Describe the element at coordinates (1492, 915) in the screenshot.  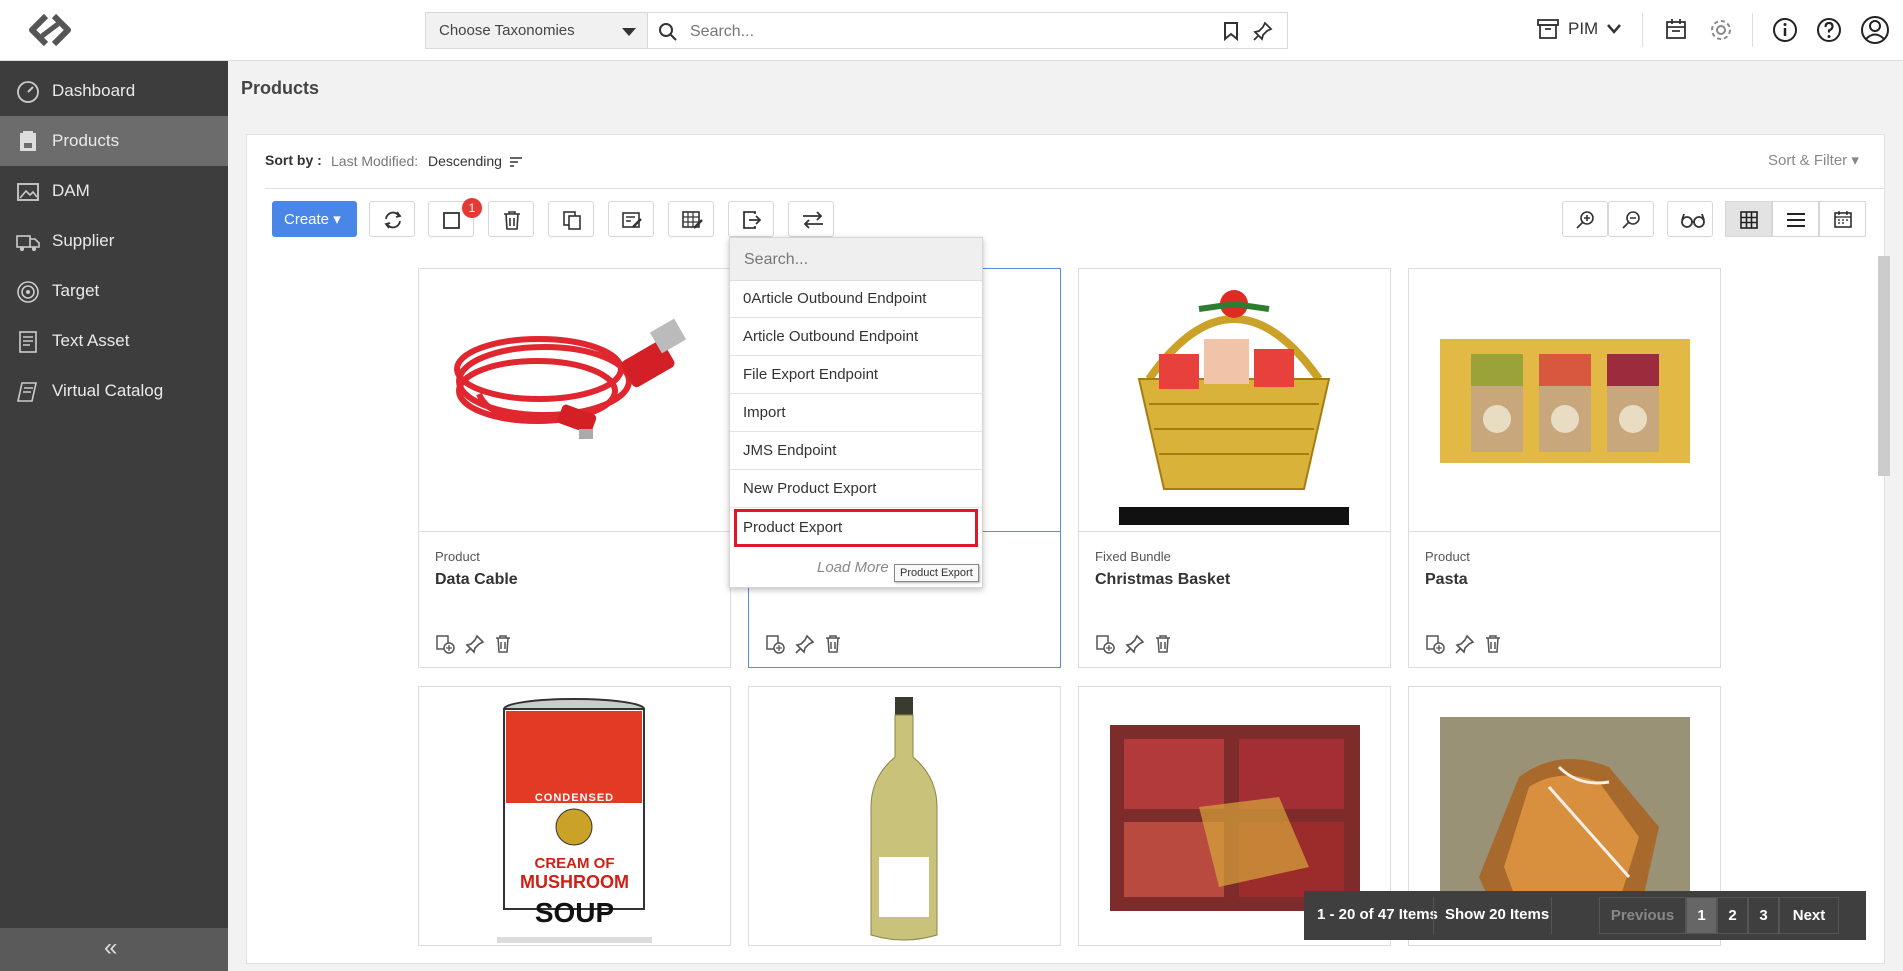
I see `page-size-select: Show 20 Items` at that location.